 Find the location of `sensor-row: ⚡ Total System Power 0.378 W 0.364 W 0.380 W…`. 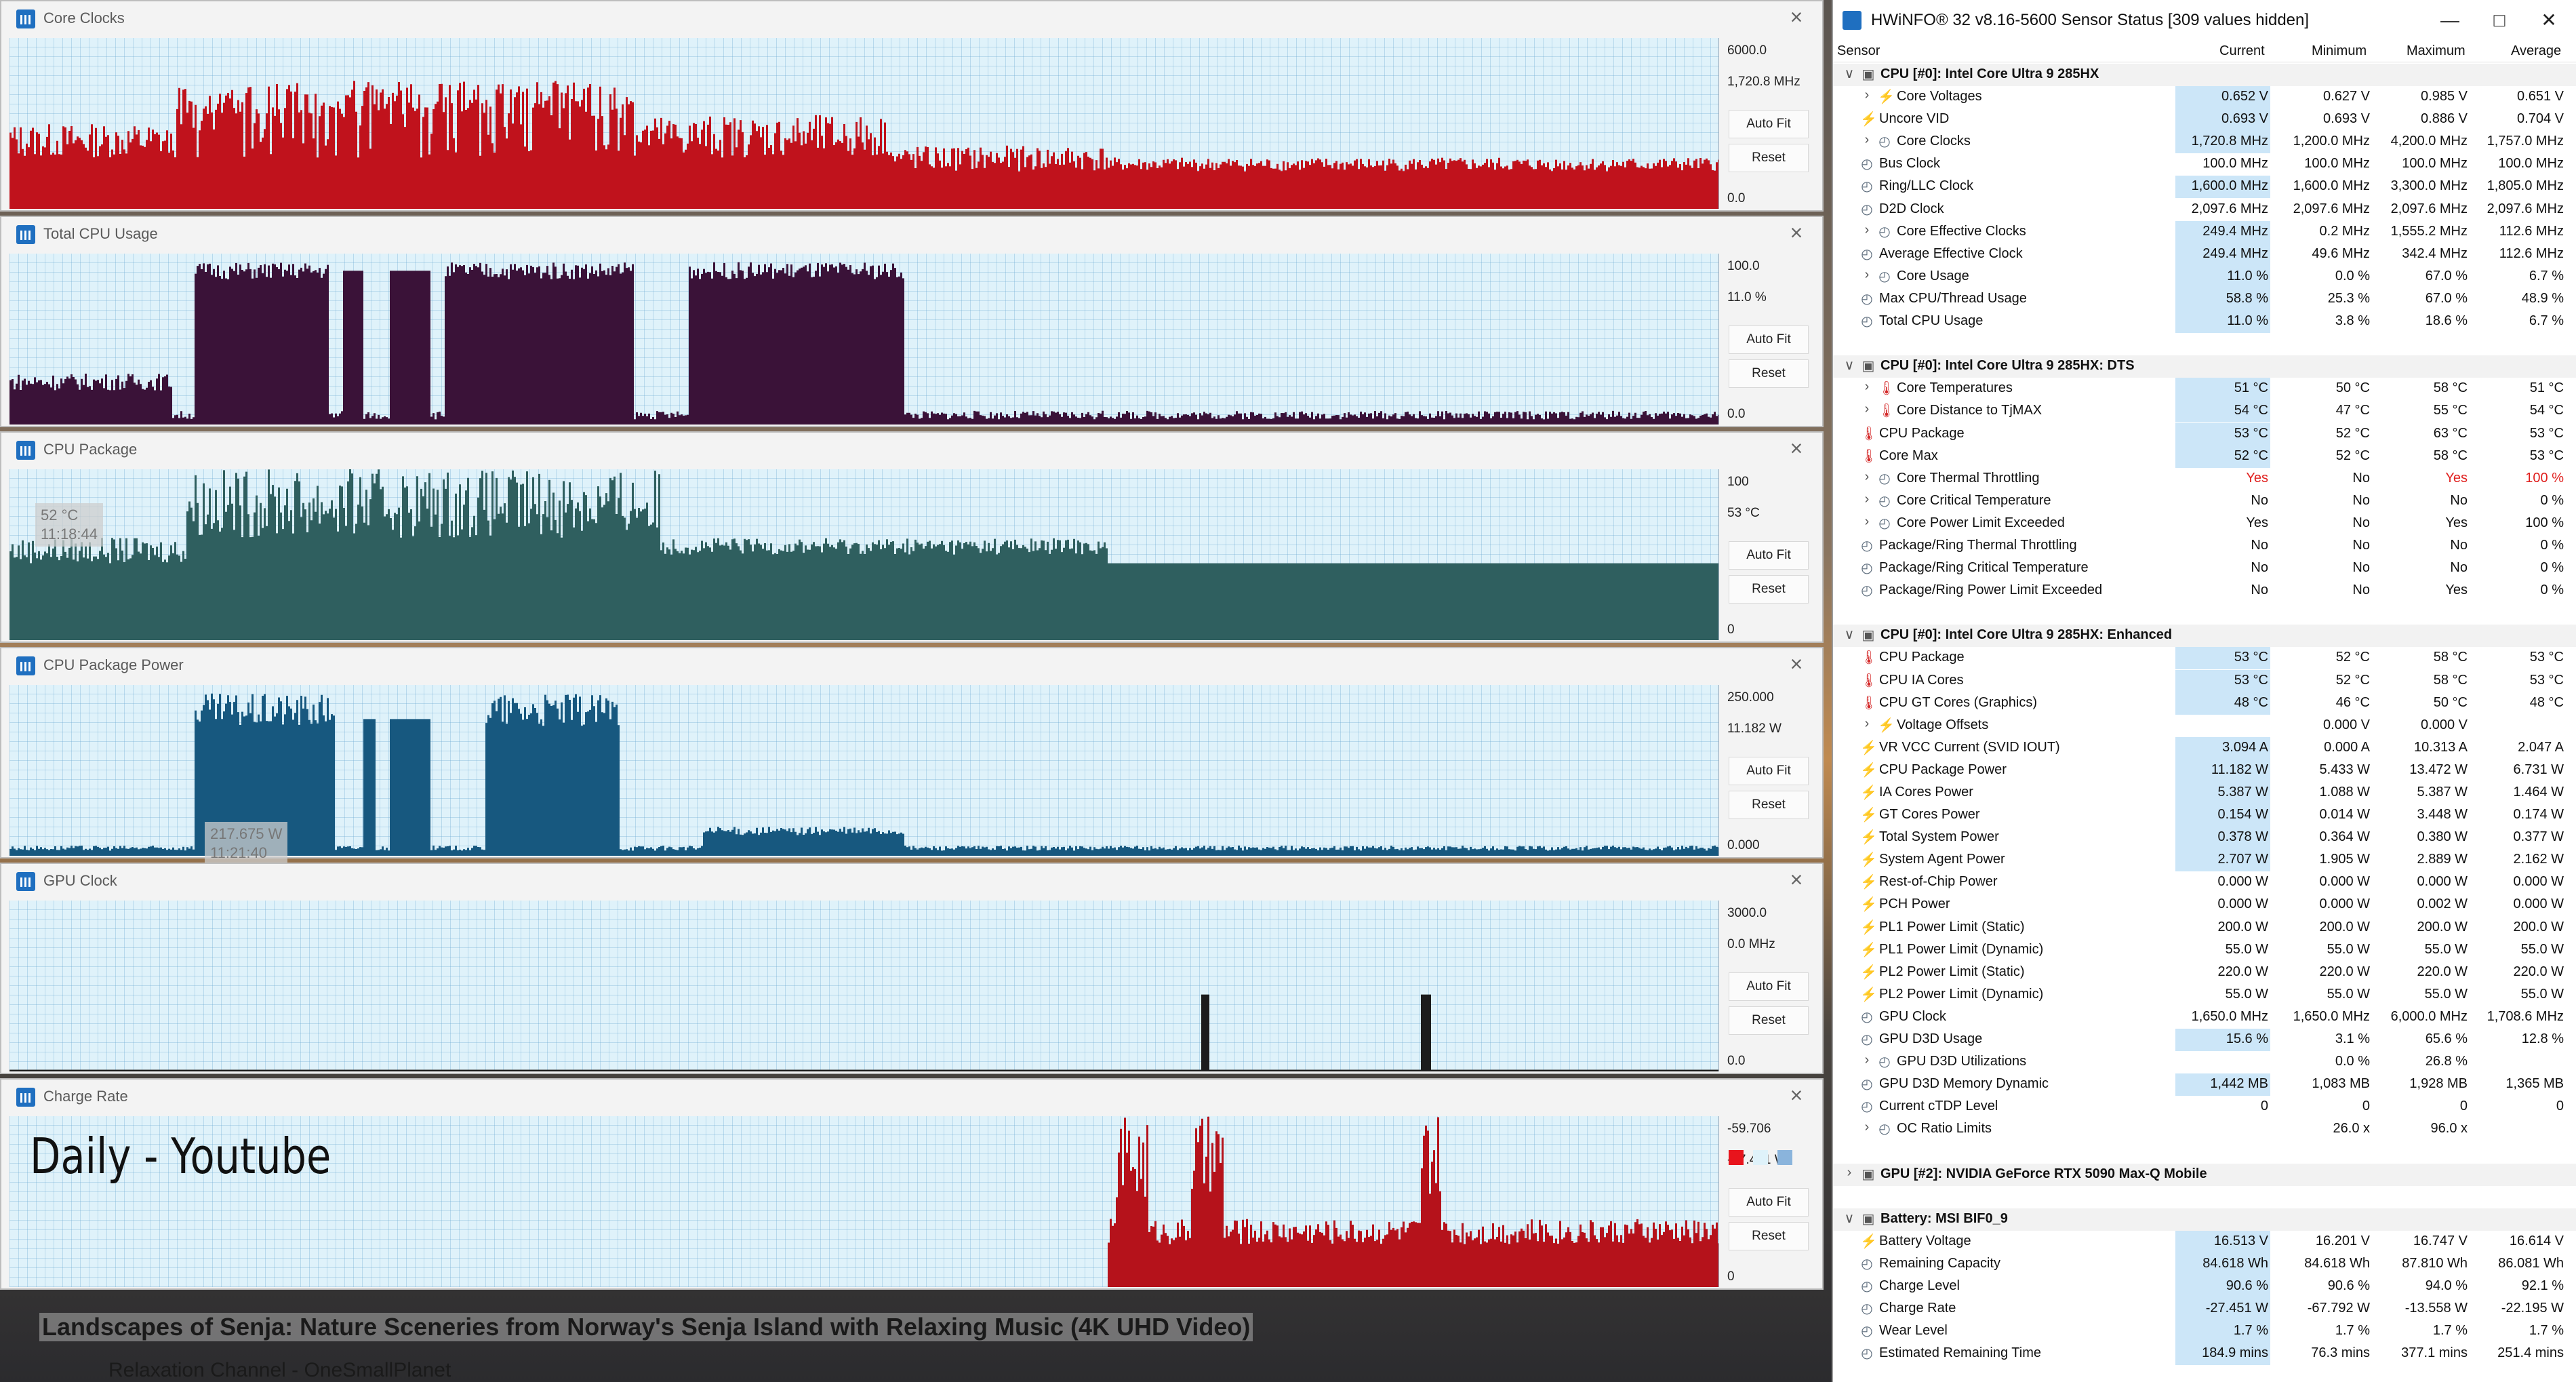

sensor-row: ⚡ Total System Power 0.378 W 0.364 W 0.380 W… is located at coordinates (2204, 838).